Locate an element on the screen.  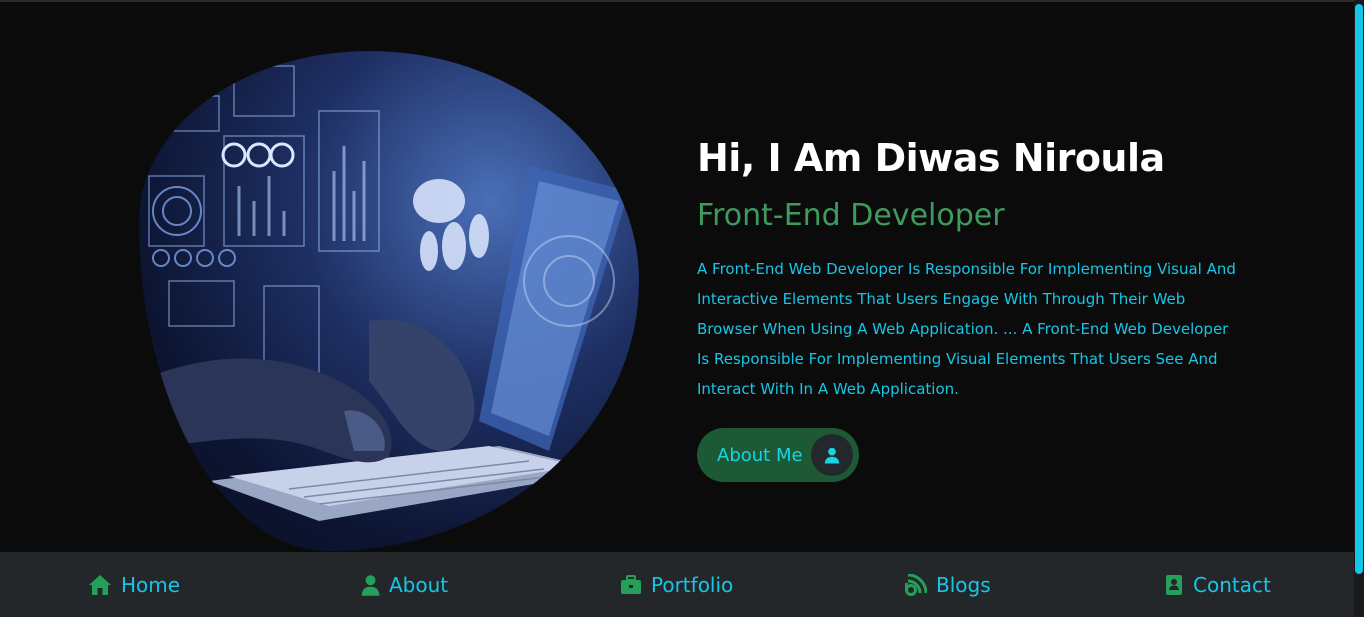
nav-label: About is located at coordinates (419, 585).